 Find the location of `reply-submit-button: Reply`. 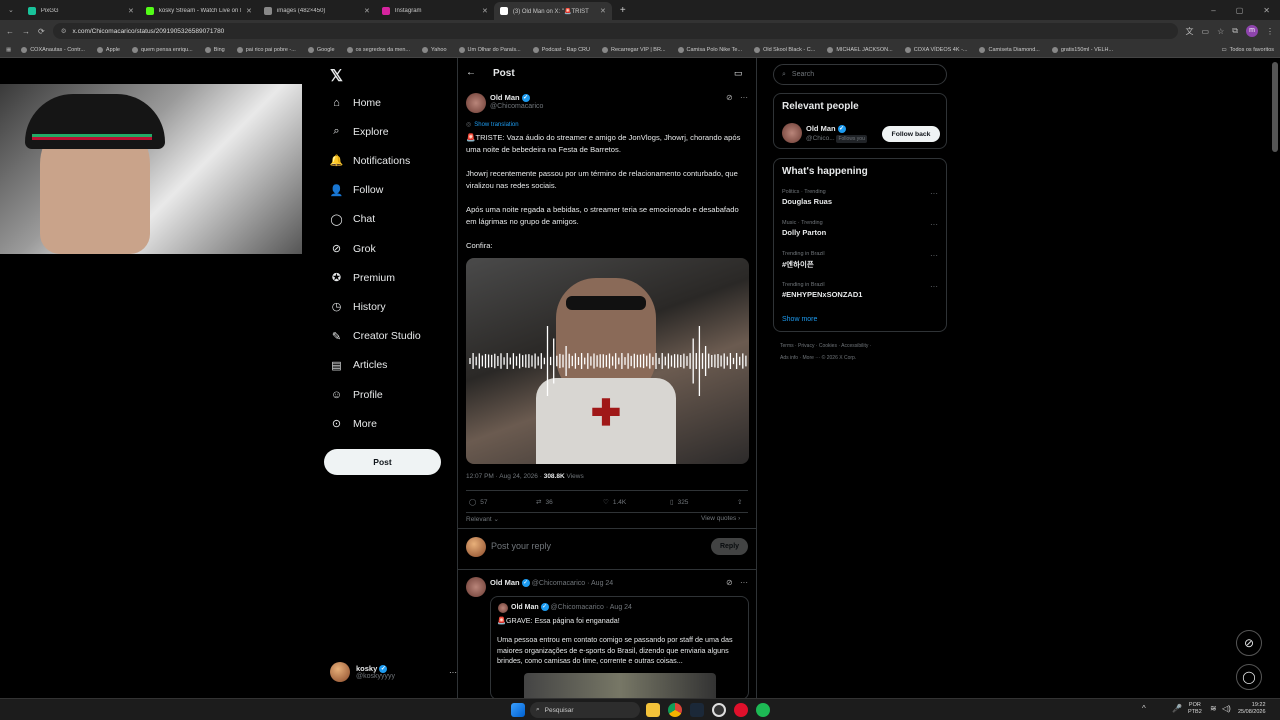

reply-submit-button: Reply is located at coordinates (729, 546).